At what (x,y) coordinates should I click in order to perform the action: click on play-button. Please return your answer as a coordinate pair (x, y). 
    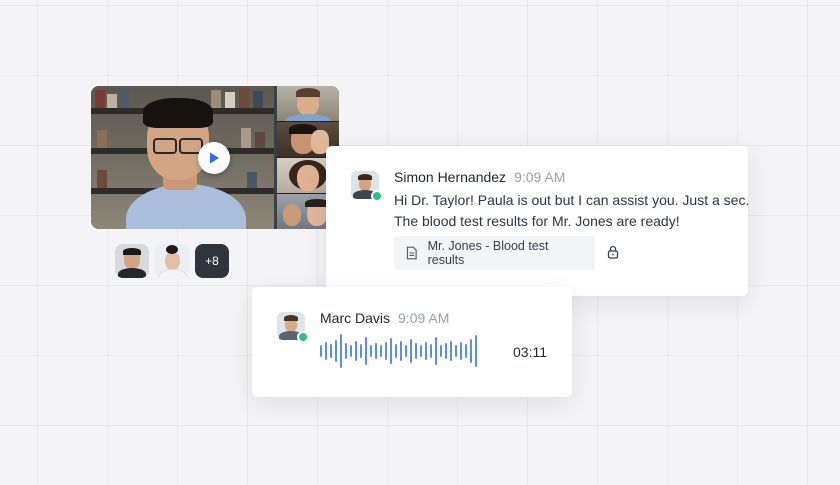
    Looking at the image, I should click on (214, 158).